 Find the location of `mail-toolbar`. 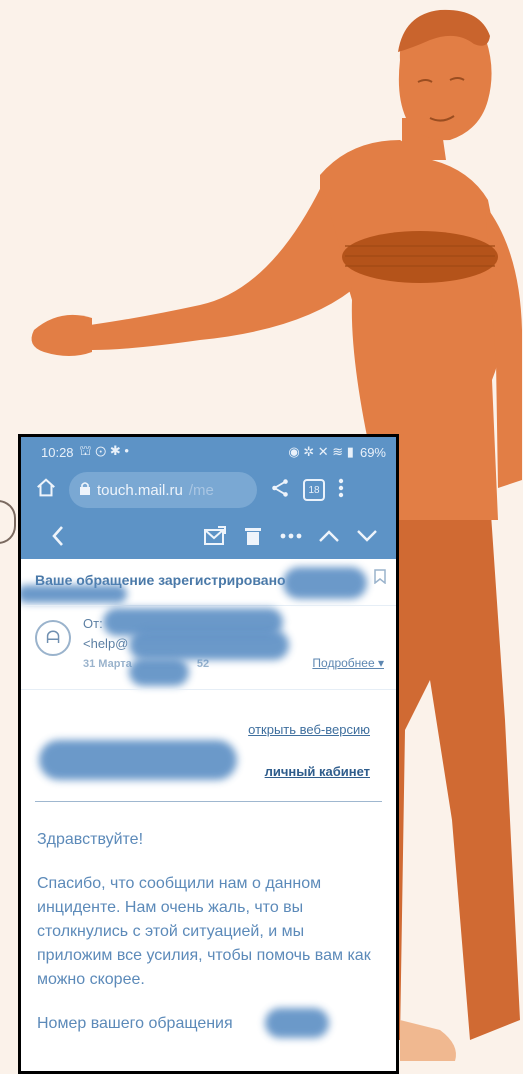

mail-toolbar is located at coordinates (208, 536).